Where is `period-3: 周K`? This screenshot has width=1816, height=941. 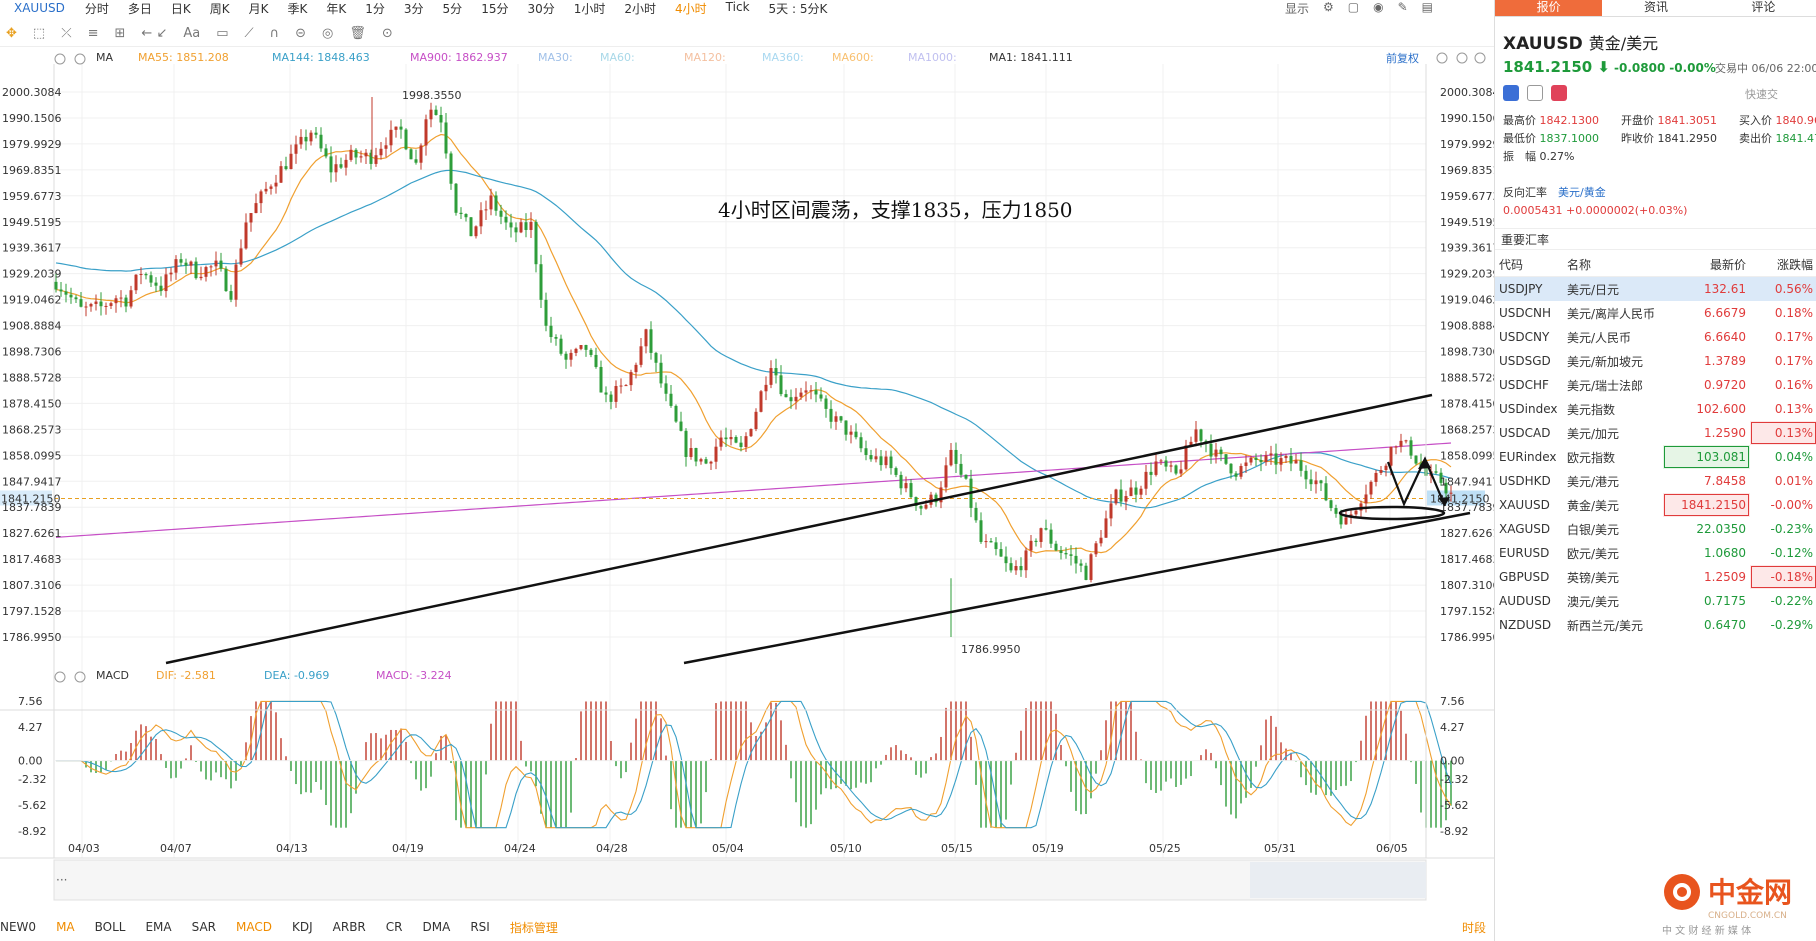
period-3: 周K is located at coordinates (220, 8).